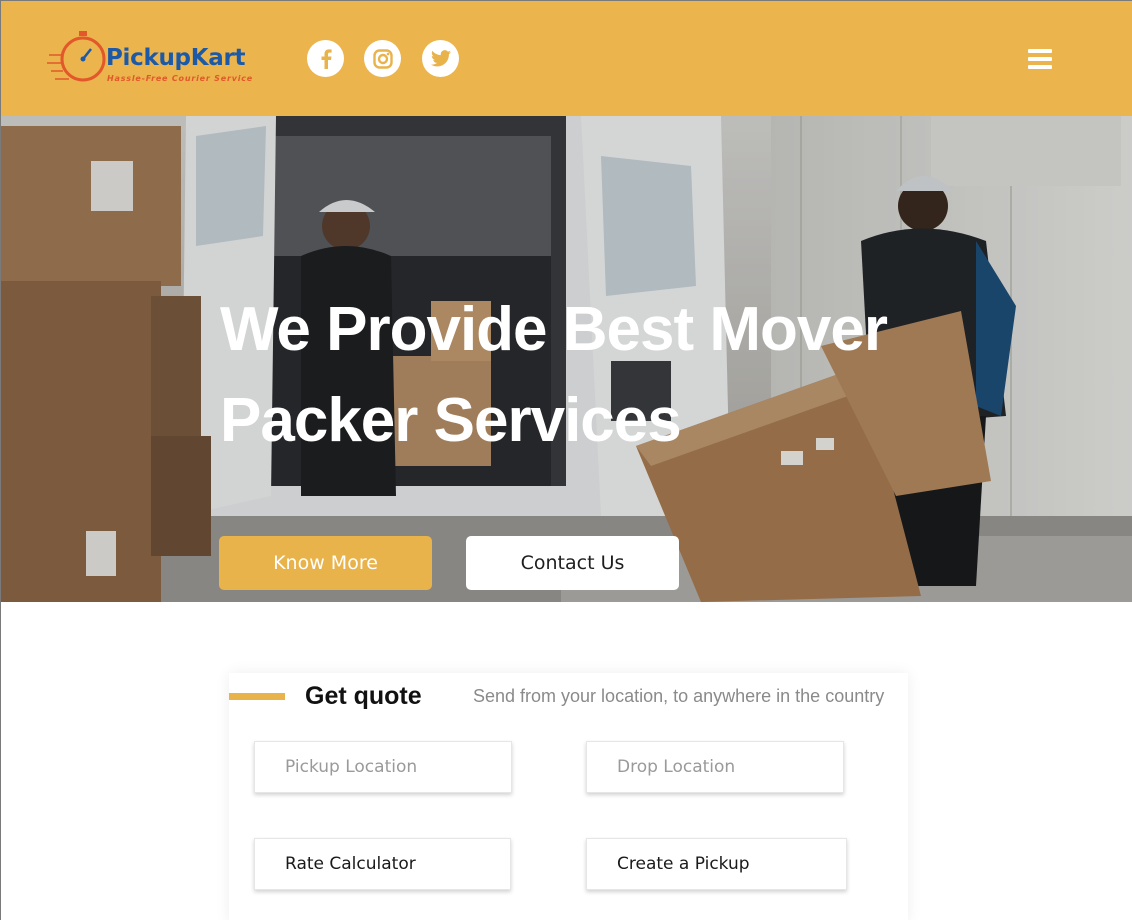 Image resolution: width=1132 pixels, height=920 pixels. Describe the element at coordinates (176, 58) in the screenshot. I see `brand-name: PickupKart` at that location.